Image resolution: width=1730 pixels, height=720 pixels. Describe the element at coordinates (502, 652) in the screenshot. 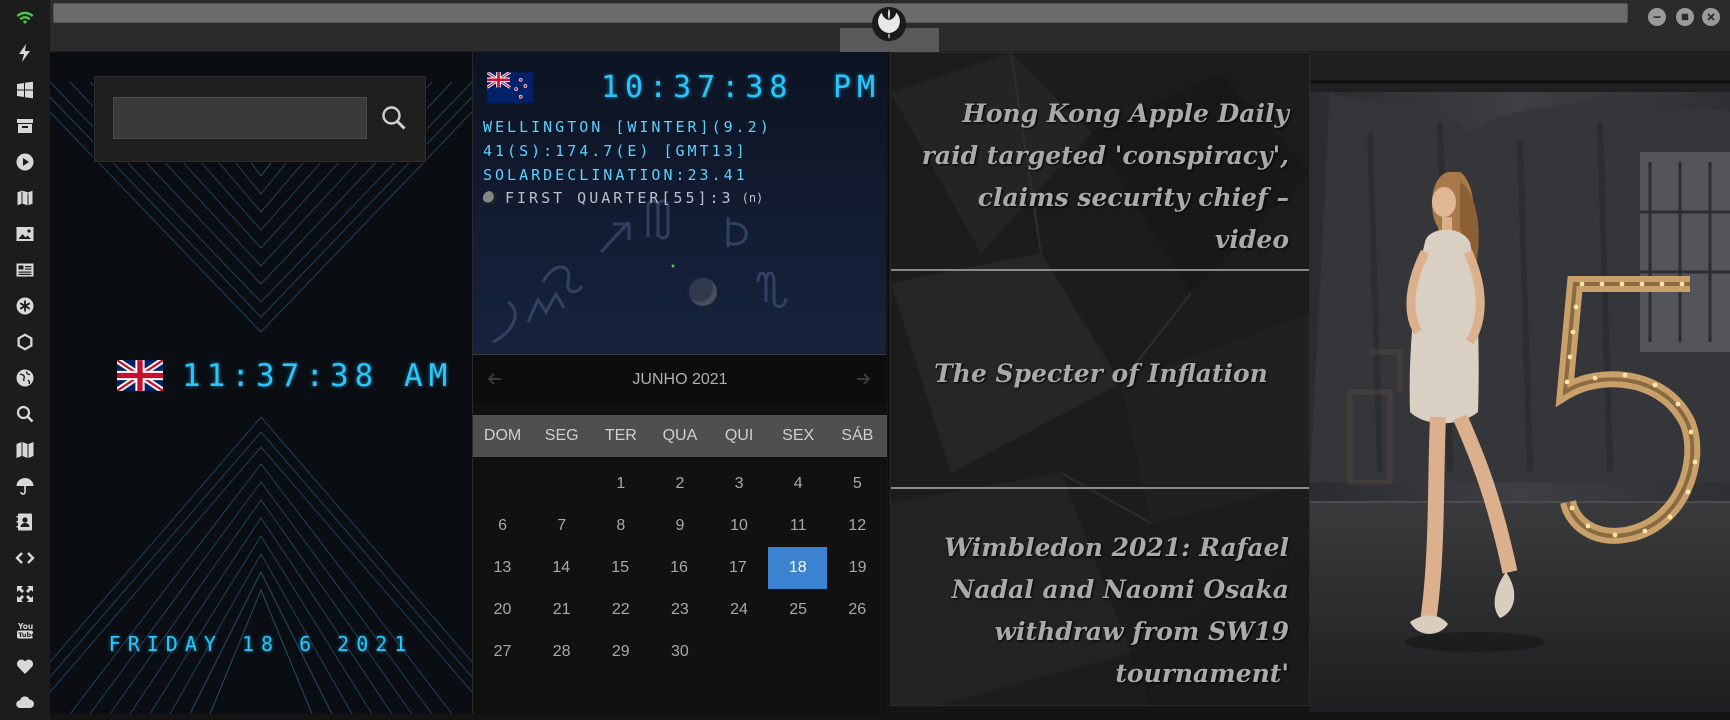

I see `calendar-day: 27` at that location.